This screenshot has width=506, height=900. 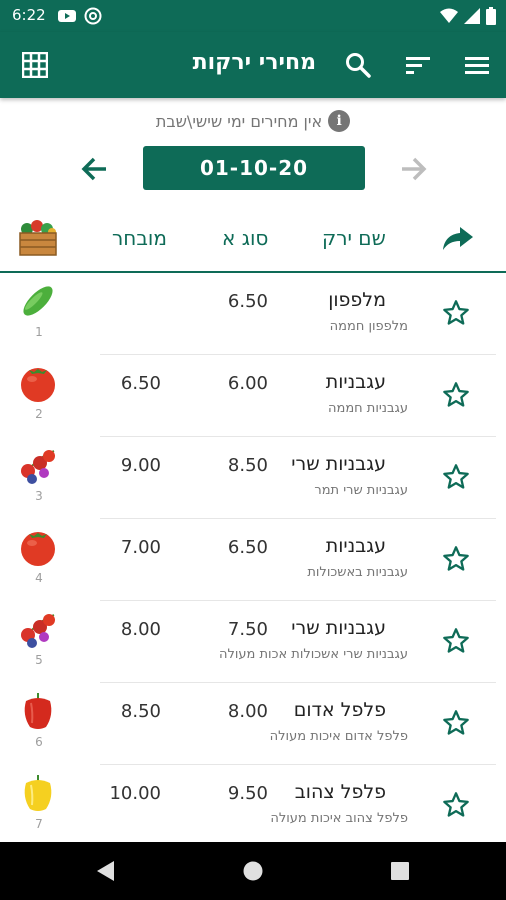 I want to click on arrow-left-icon, so click(x=93, y=169).